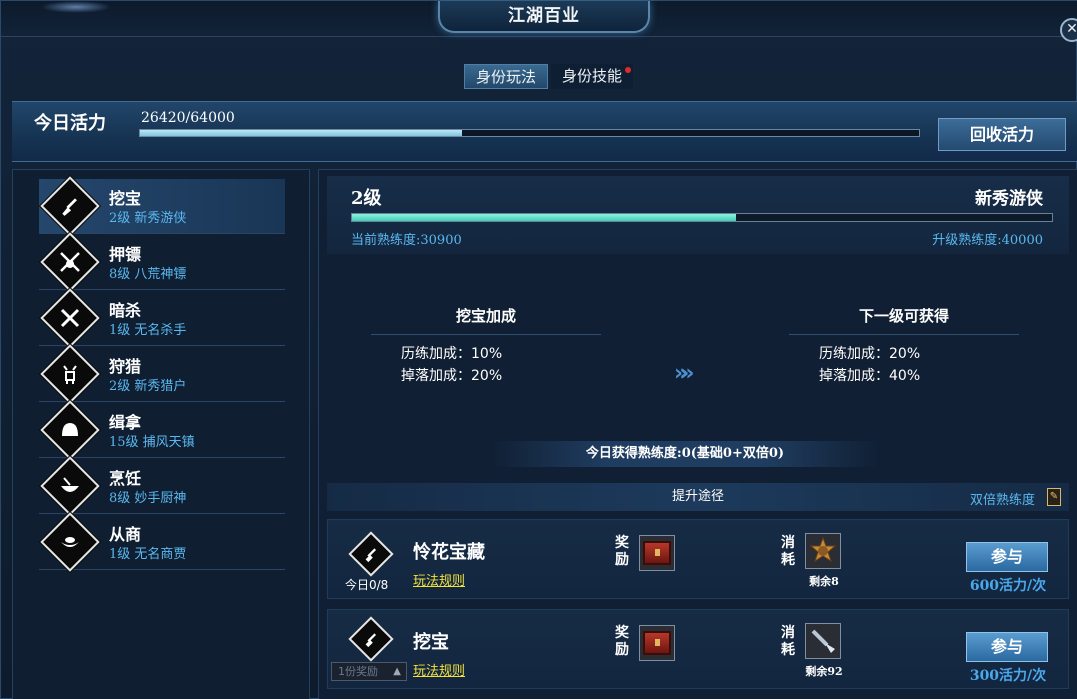 The width and height of the screenshot is (1077, 699). Describe the element at coordinates (162, 542) in the screenshot. I see `job-item: 从商 1级 无名商贾` at that location.